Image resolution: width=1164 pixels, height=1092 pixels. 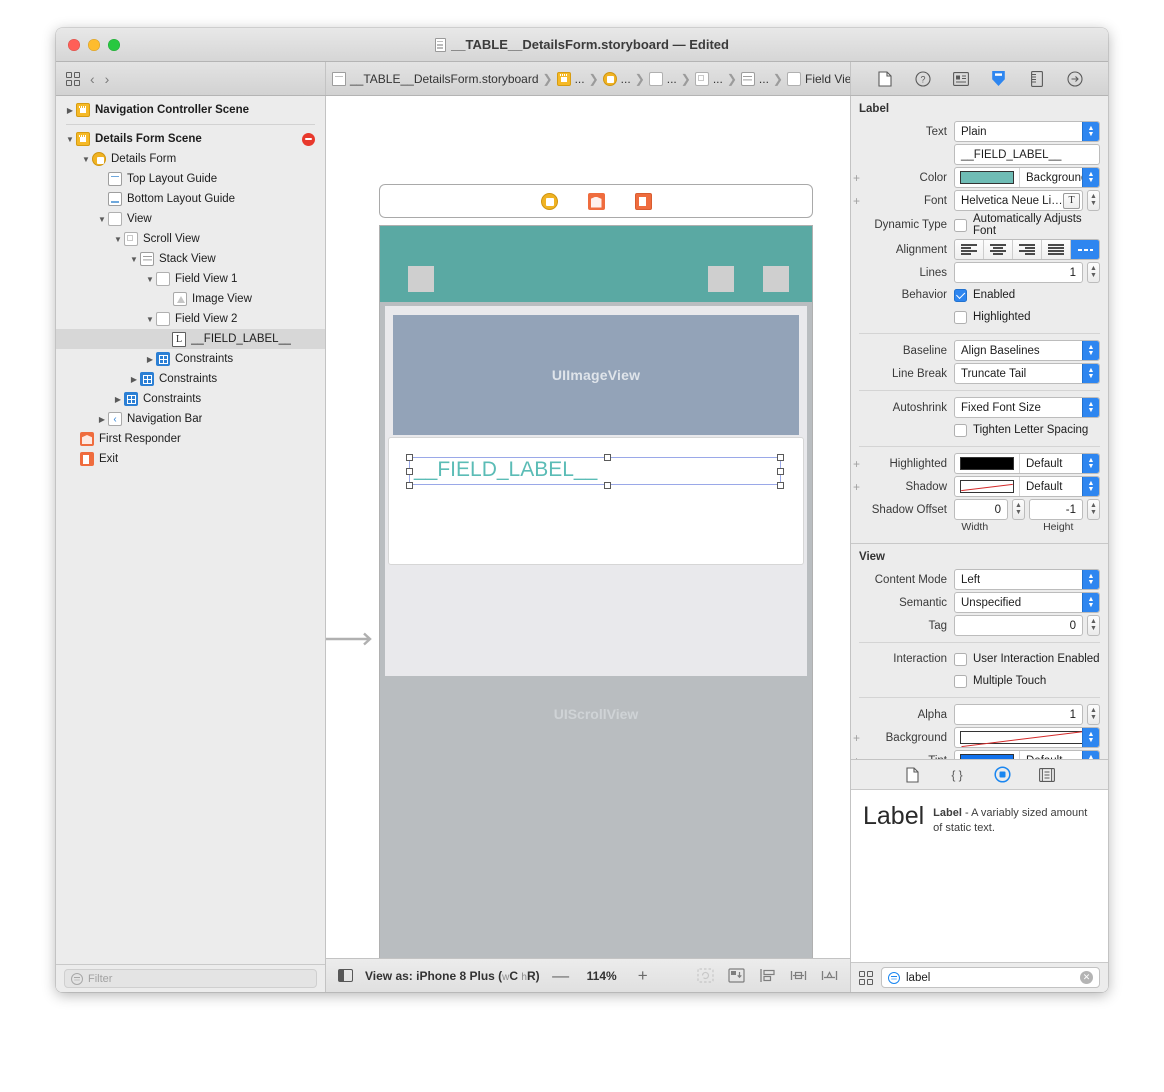 What do you see at coordinates (960, 295) in the screenshot?
I see `enabled-checkbox` at bounding box center [960, 295].